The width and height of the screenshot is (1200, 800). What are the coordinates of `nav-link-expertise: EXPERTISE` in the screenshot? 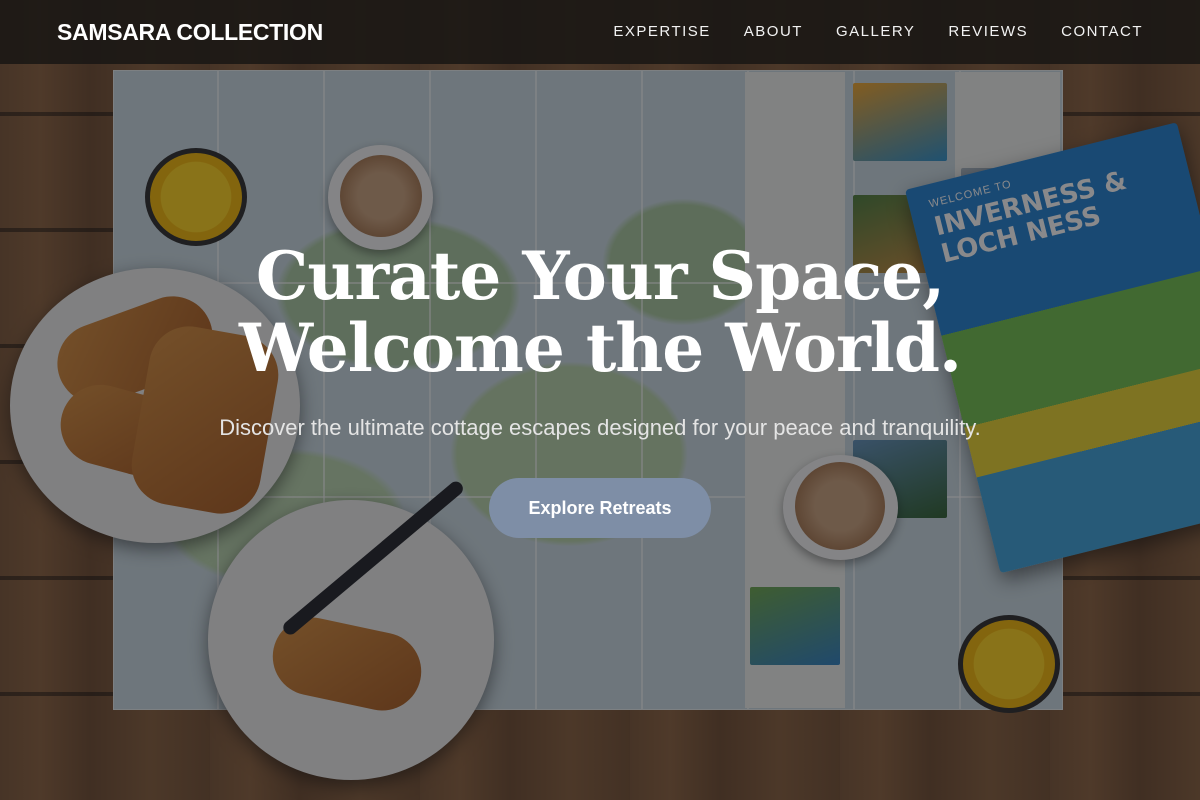 It's located at (661, 32).